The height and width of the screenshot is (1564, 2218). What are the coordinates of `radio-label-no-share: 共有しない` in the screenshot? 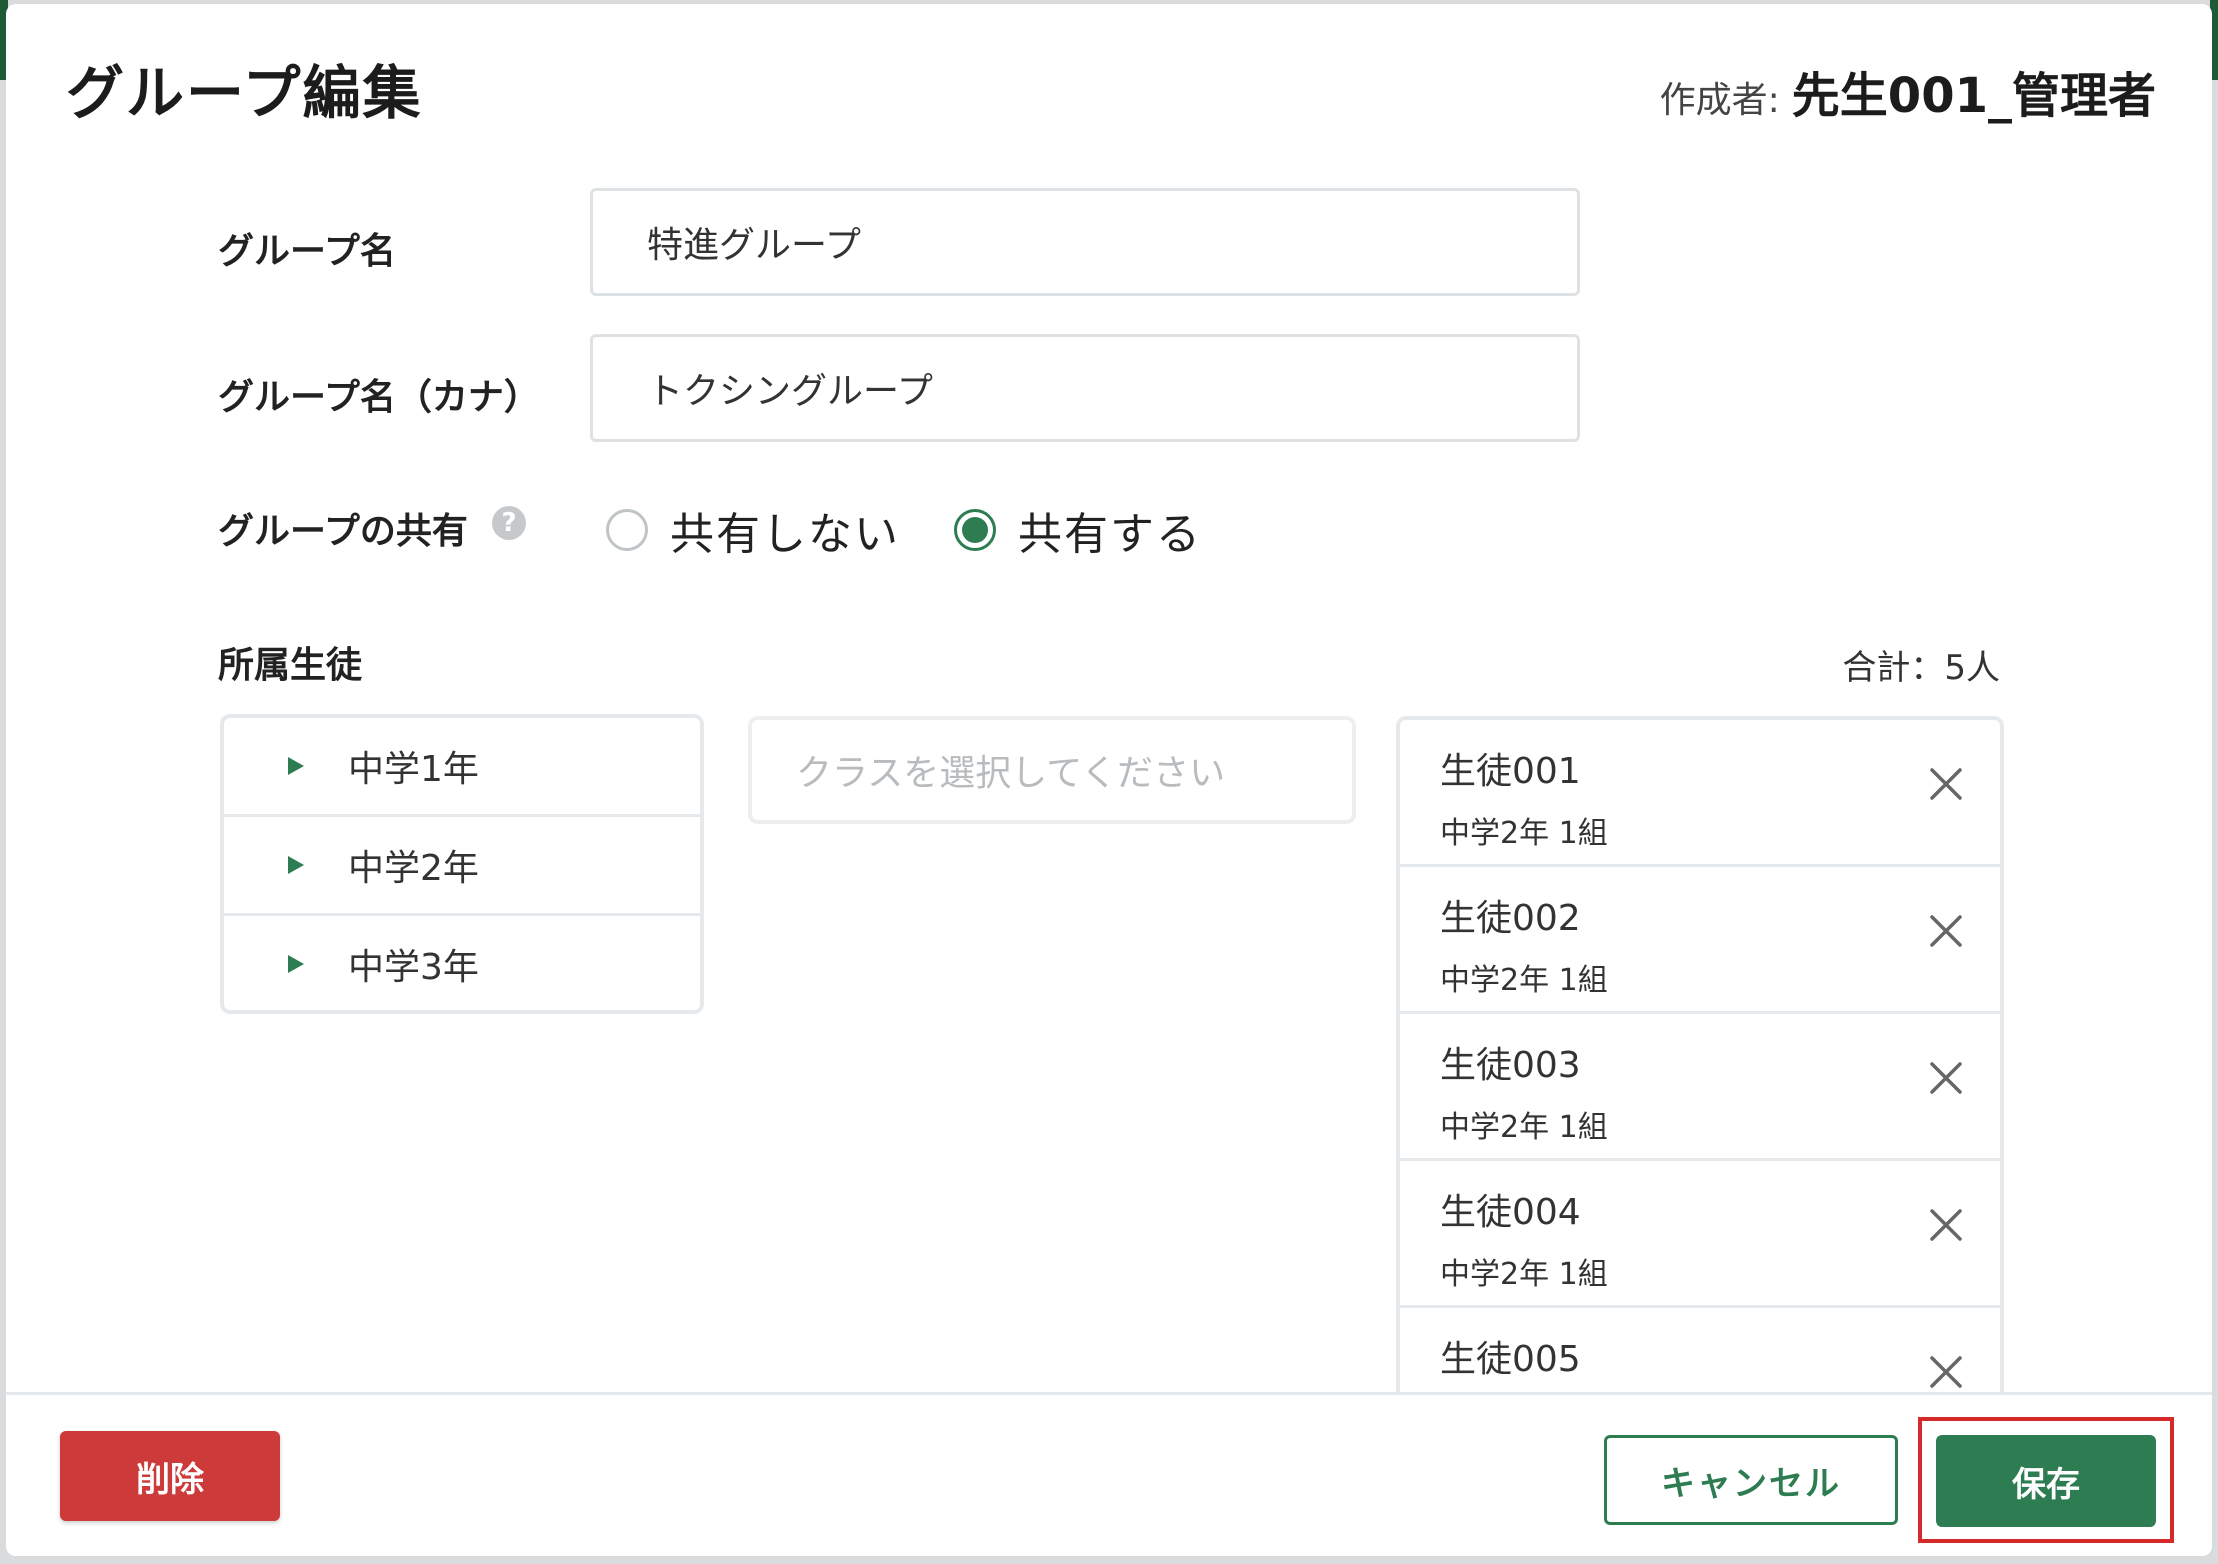 It's located at (785, 534).